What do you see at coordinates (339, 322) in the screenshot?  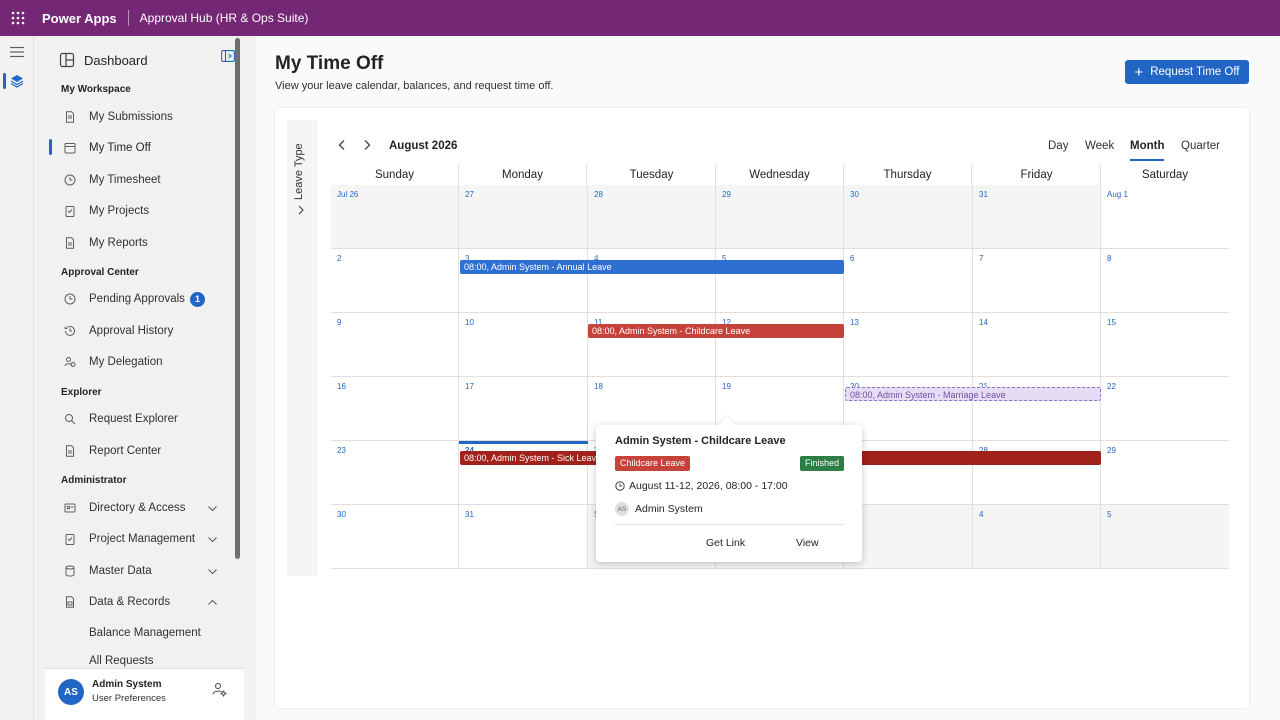 I see `day-number: 9` at bounding box center [339, 322].